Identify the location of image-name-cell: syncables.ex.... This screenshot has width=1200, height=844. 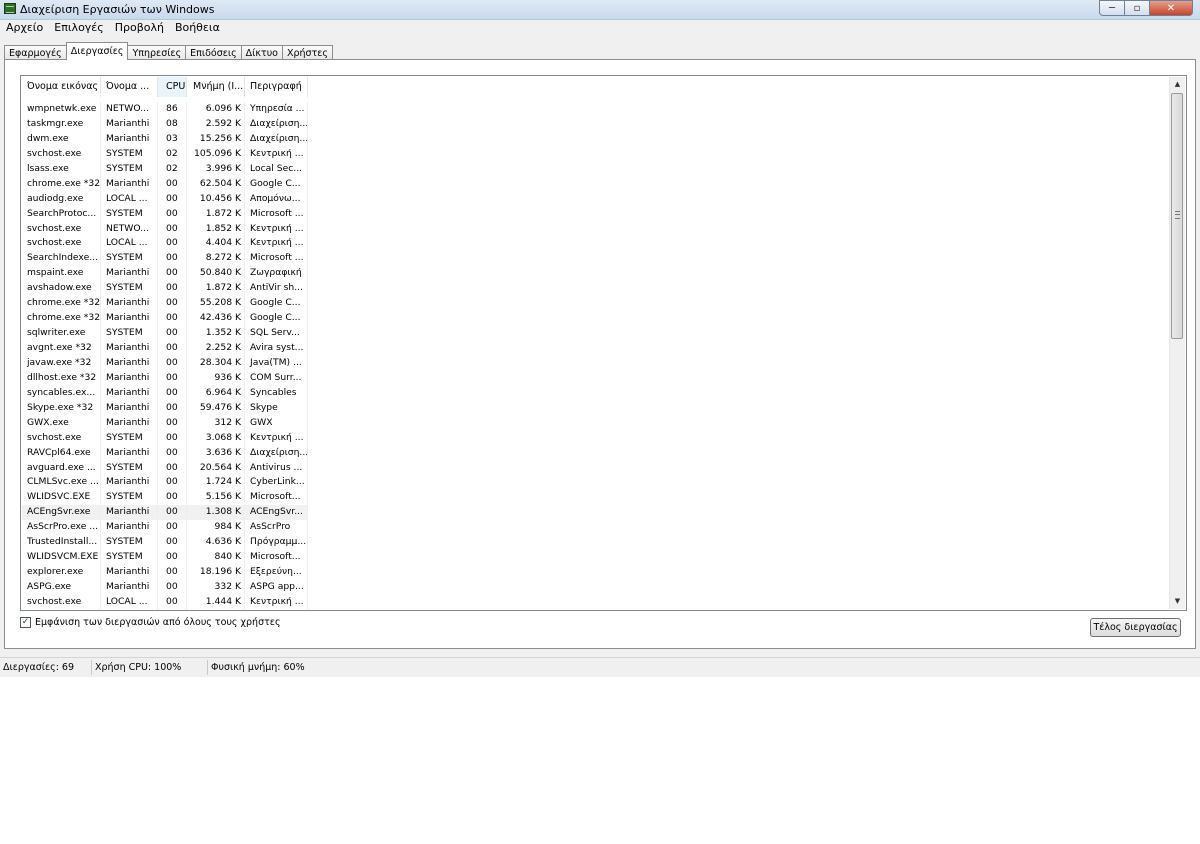
(61, 393).